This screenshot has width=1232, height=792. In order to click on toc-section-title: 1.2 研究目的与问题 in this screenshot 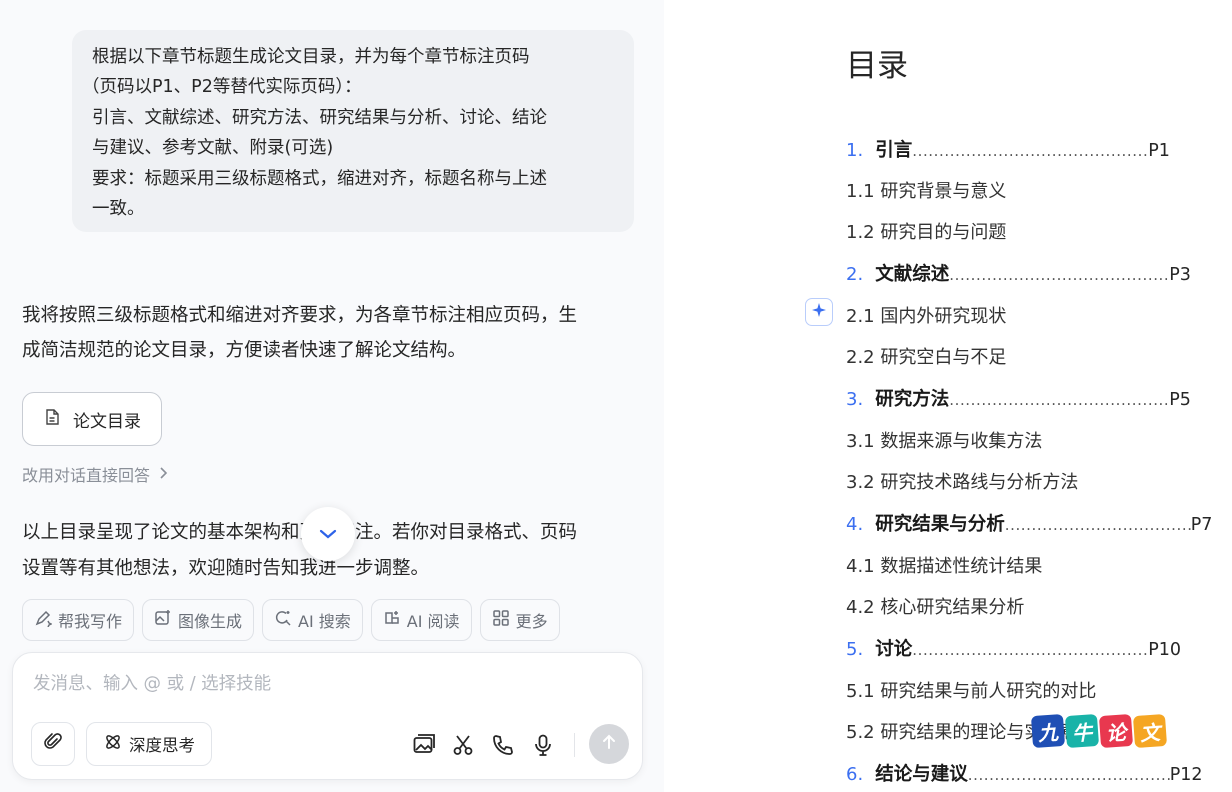, I will do `click(926, 232)`.